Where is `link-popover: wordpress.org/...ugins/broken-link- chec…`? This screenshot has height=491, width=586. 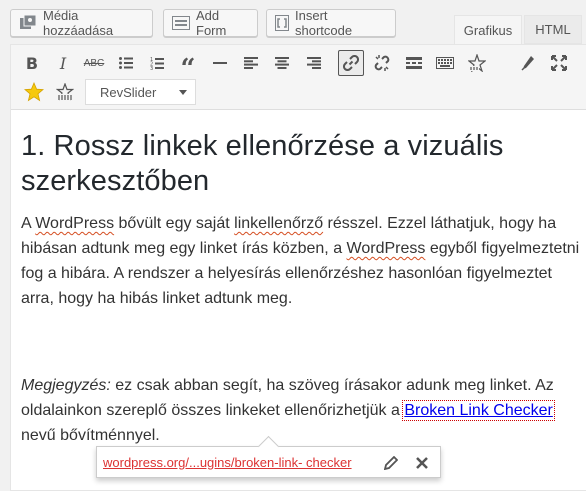
link-popover: wordpress.org/...ugins/broken-link- chec… is located at coordinates (268, 462).